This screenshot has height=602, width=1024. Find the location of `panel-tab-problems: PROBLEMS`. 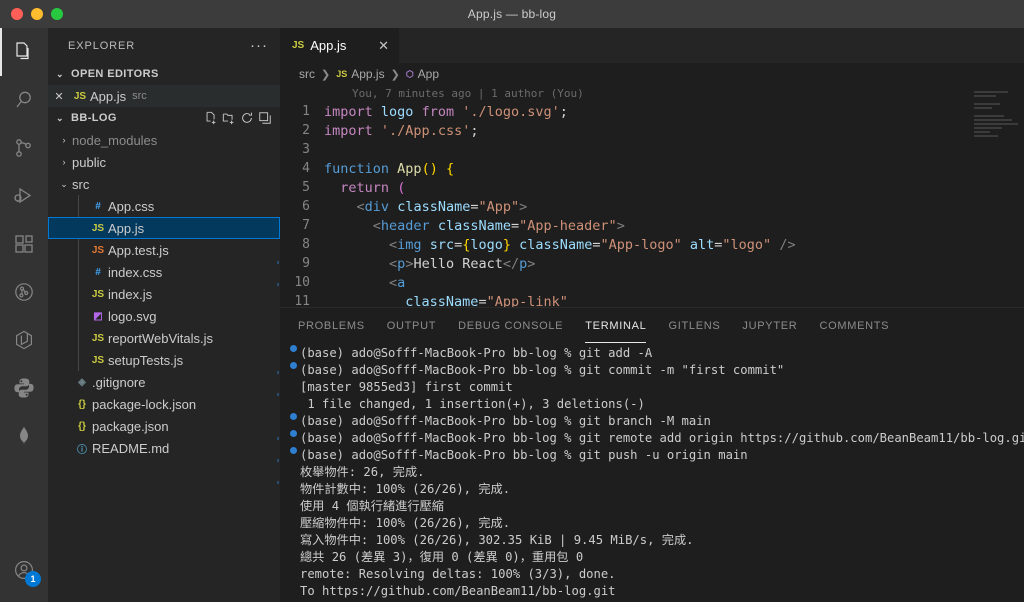

panel-tab-problems: PROBLEMS is located at coordinates (331, 325).